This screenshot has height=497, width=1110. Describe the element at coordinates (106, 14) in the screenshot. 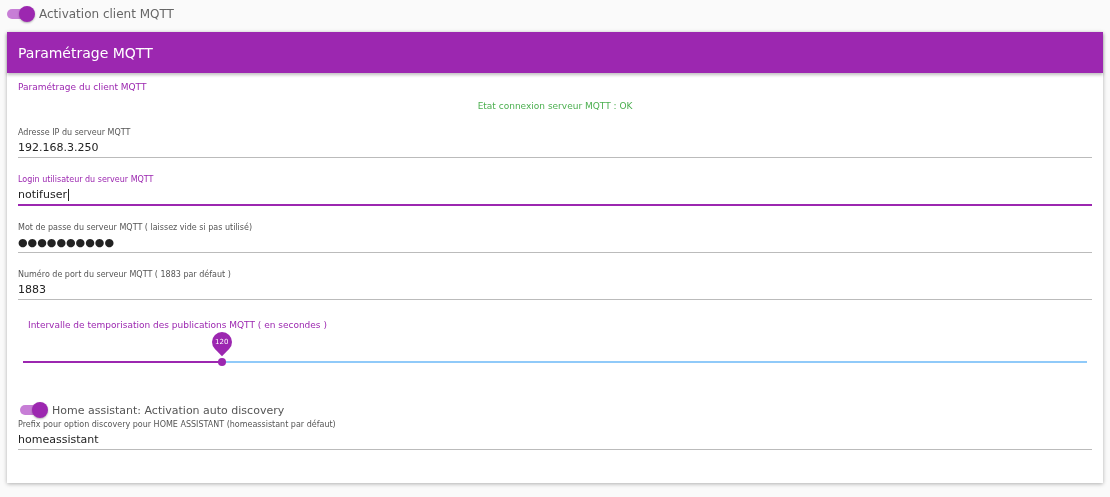

I see `toggle-label: Activation client MQTT` at that location.